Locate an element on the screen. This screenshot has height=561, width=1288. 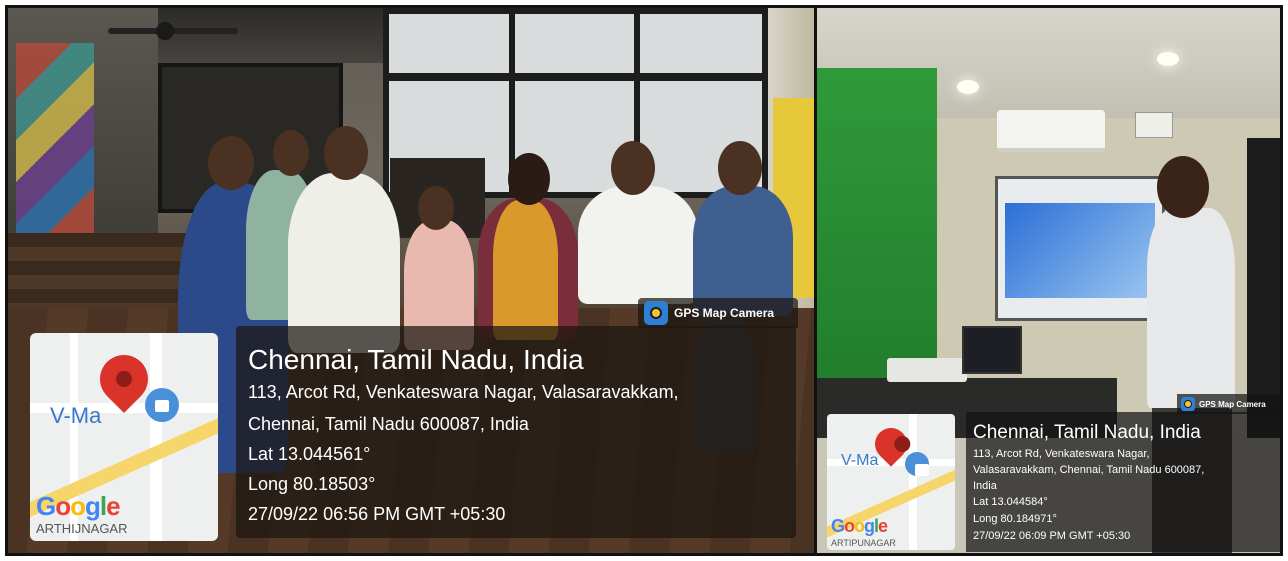
window-frame-bar is located at coordinates (575, 77).